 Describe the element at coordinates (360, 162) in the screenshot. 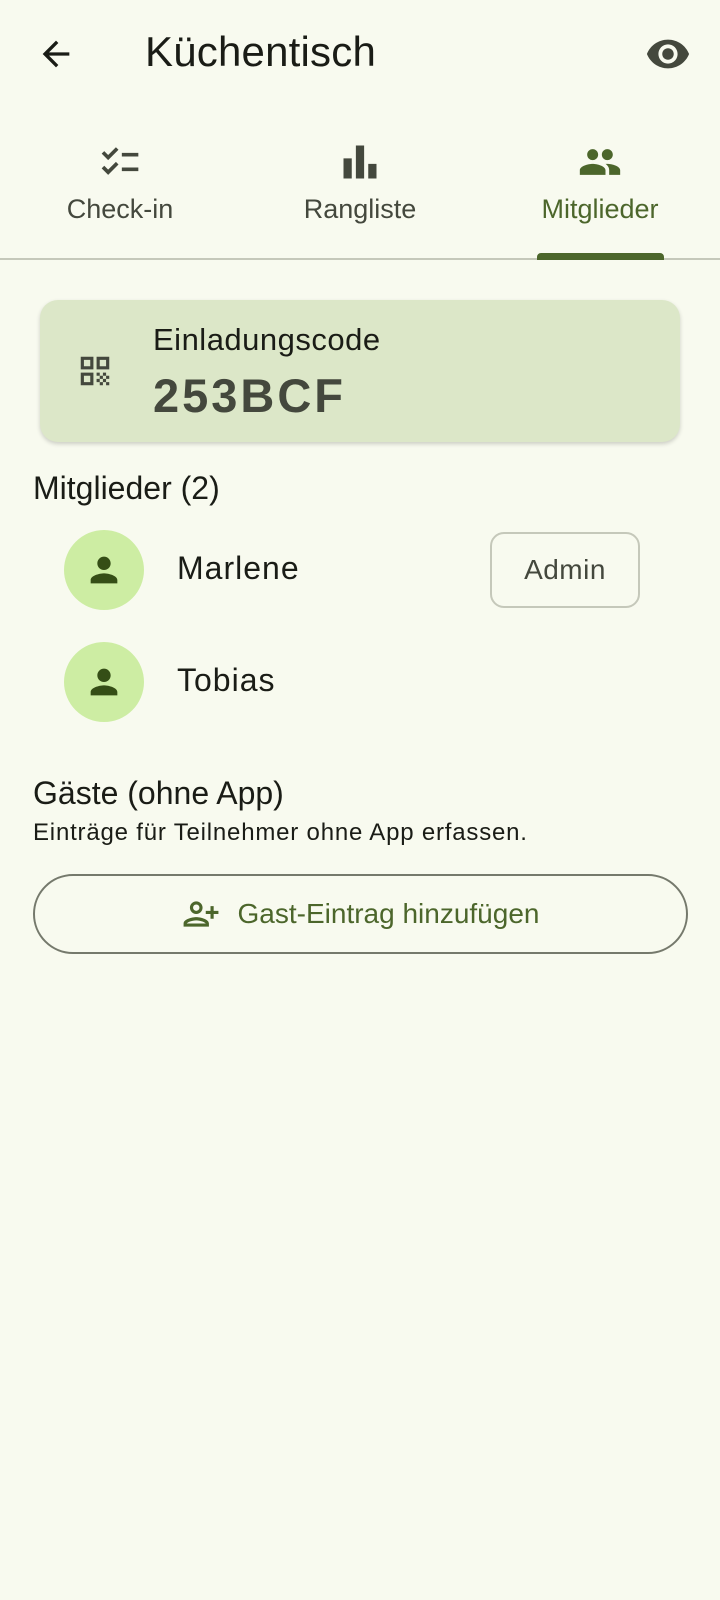

I see `bar-chart-icon` at that location.